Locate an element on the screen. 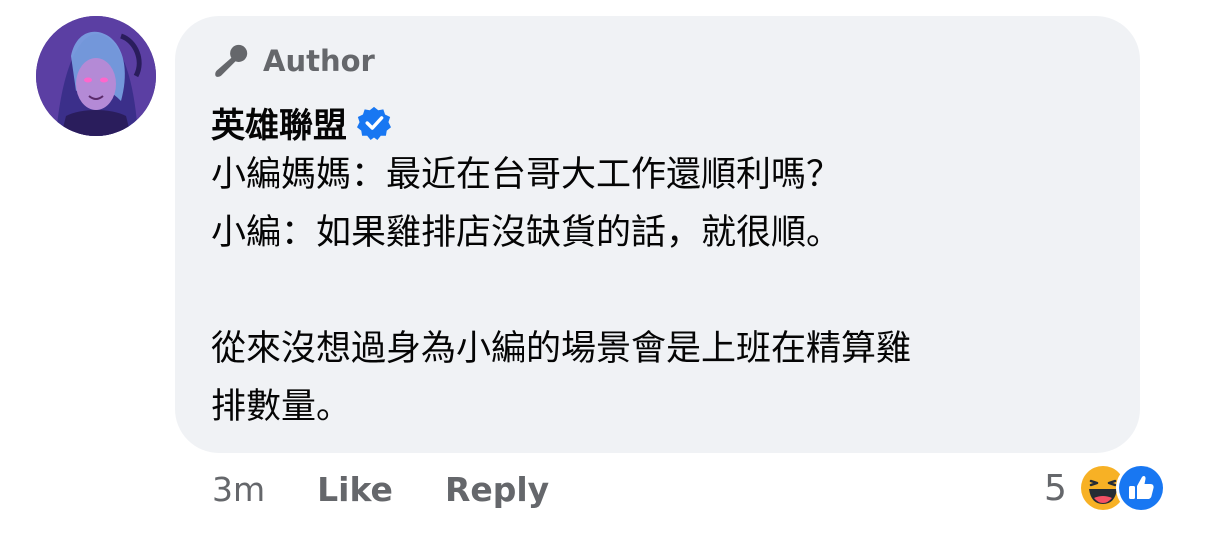 The image size is (1206, 540). reaction-summary: 5 is located at coordinates (1105, 488).